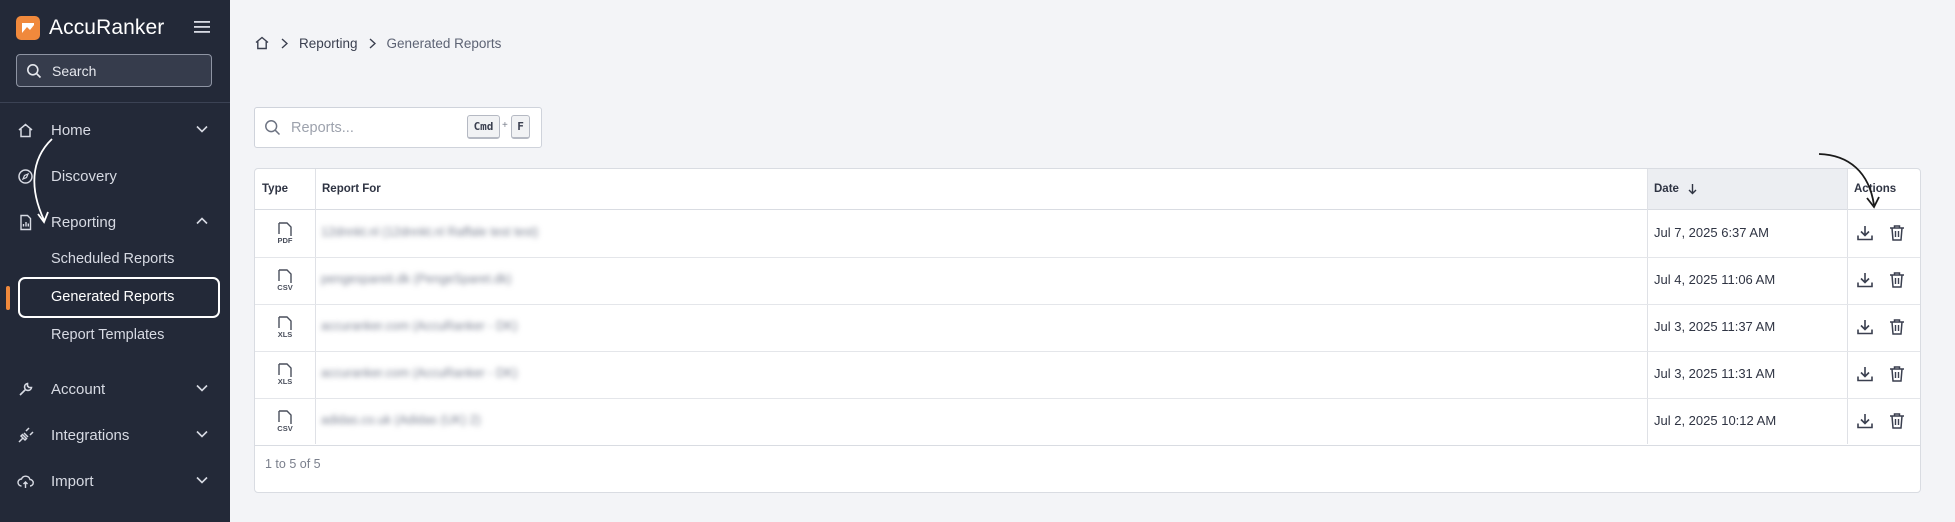 The height and width of the screenshot is (522, 1955). Describe the element at coordinates (377, 43) in the screenshot. I see `breadcrumb: Reporting Generated Reports` at that location.